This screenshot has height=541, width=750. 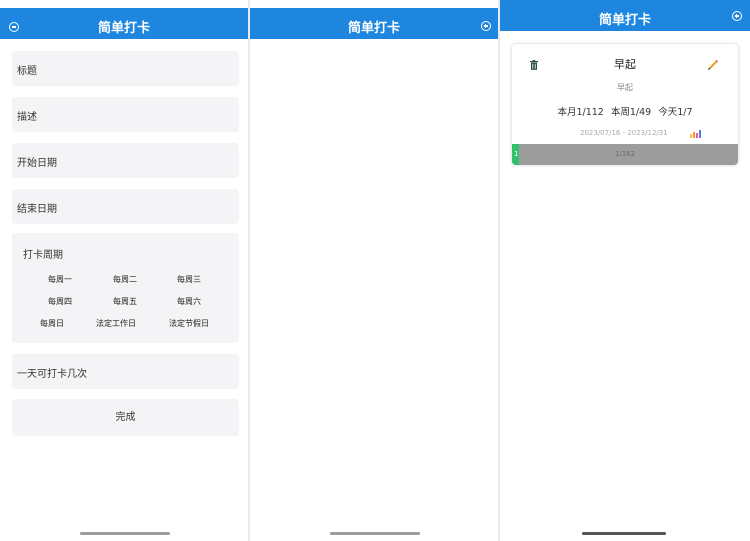 What do you see at coordinates (631, 112) in the screenshot?
I see `week-count: 本周1/49` at bounding box center [631, 112].